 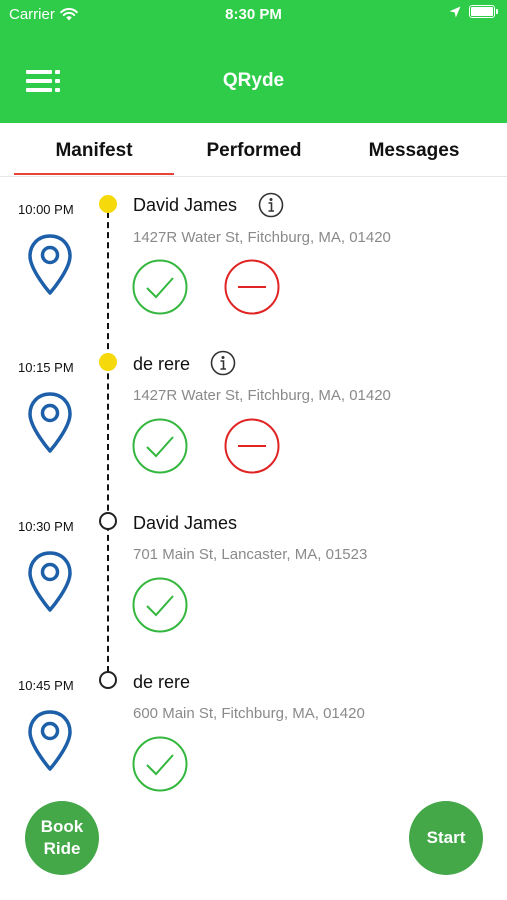 I want to click on stop-address: 701 Main St, Lancaster, MA, 01523, so click(x=250, y=554).